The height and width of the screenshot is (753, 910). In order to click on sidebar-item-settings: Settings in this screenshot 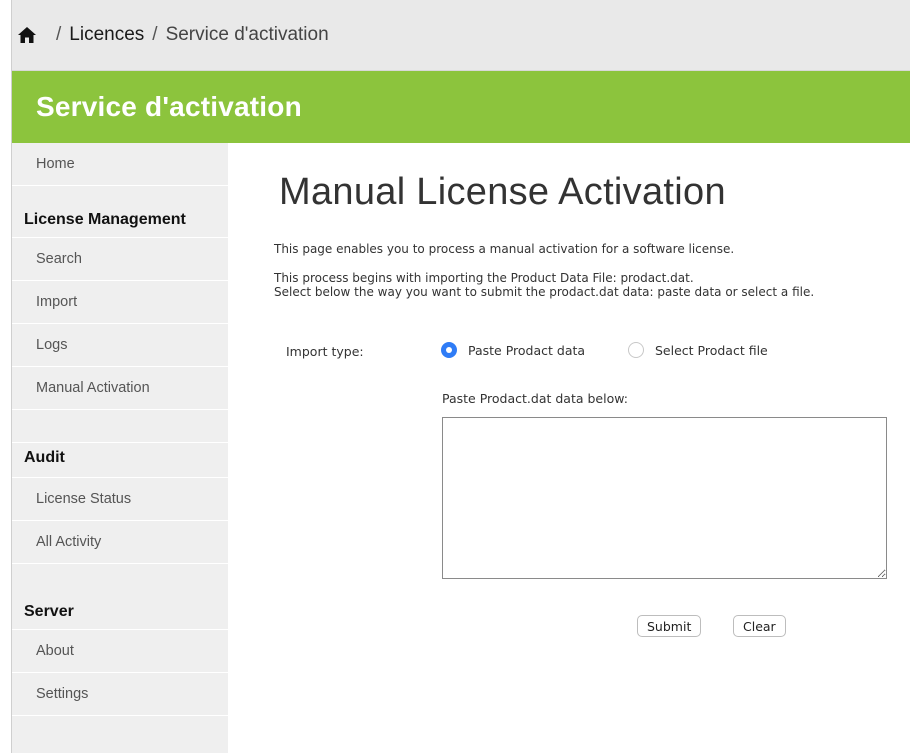, I will do `click(120, 694)`.